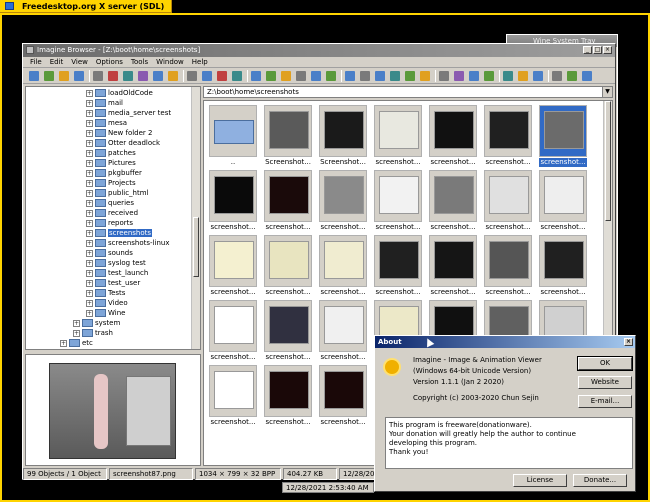 This screenshot has width=650, height=502. I want to click on about-titlebar: About ×, so click(505, 342).